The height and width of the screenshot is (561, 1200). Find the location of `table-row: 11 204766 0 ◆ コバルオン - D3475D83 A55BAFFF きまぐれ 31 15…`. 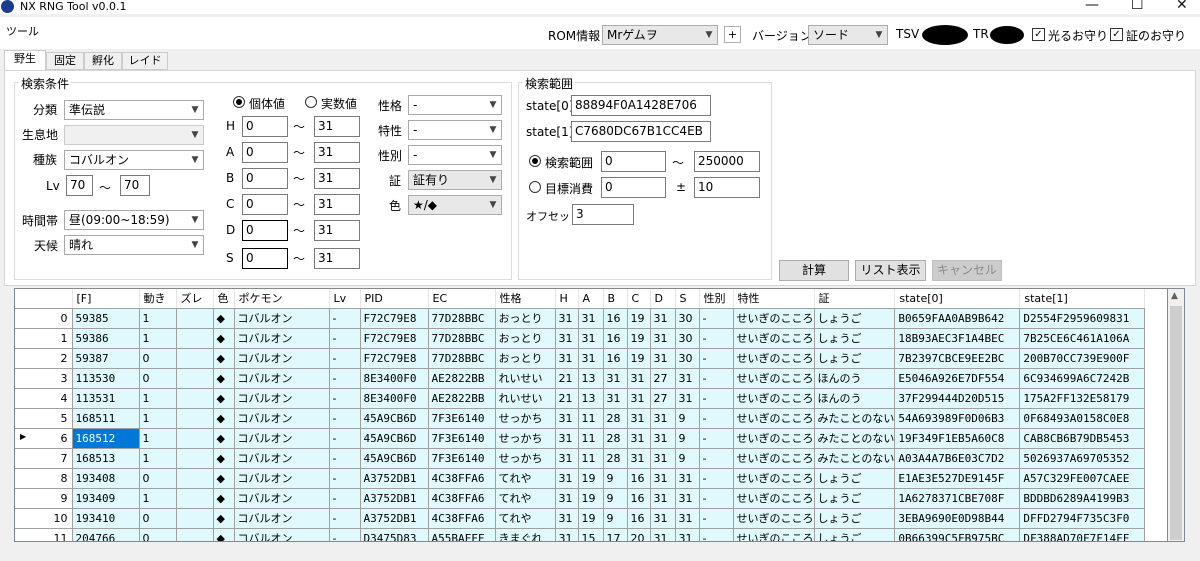

table-row: 11 204766 0 ◆ コバルオン - D3475D83 A55BAFFF きまぐれ 31 15… is located at coordinates (580, 534).